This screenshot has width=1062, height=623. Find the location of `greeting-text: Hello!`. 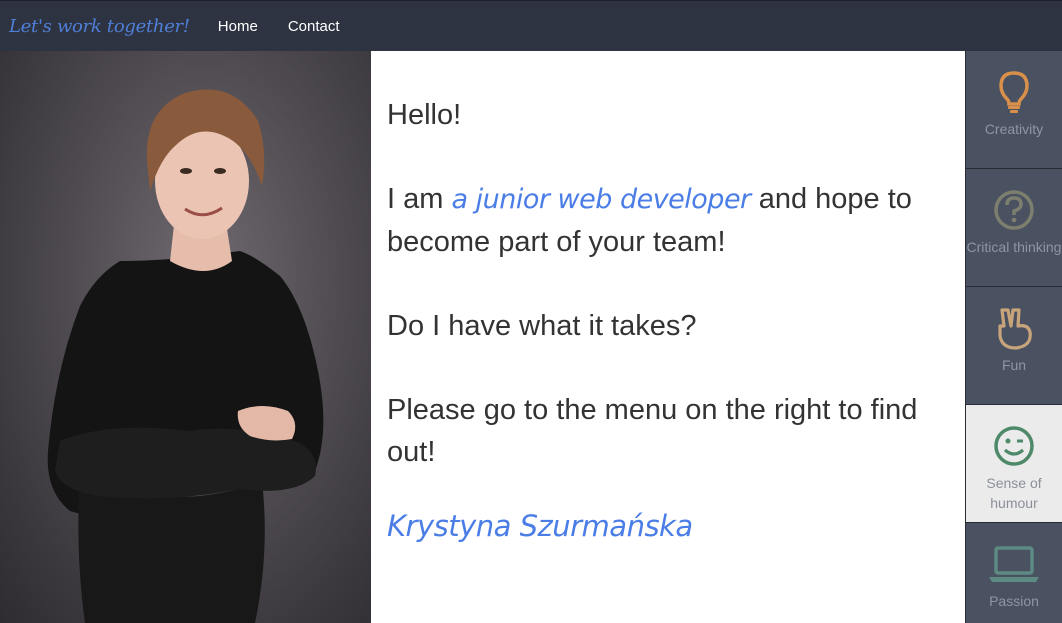

greeting-text: Hello! is located at coordinates (424, 115).